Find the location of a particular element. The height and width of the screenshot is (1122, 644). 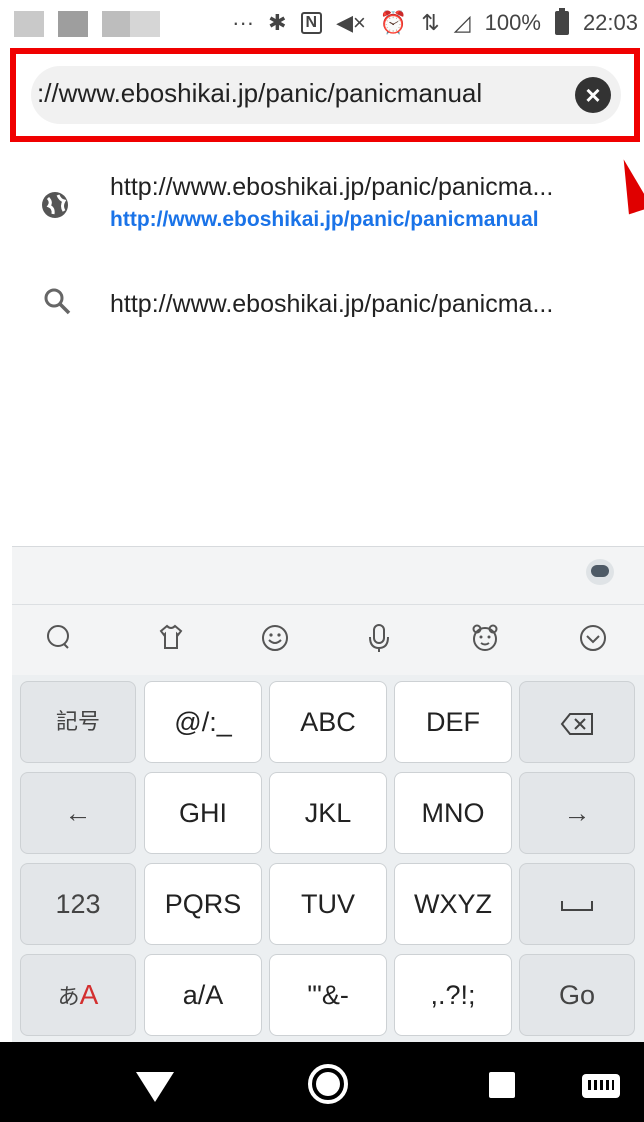

shirt-icon is located at coordinates (171, 638).